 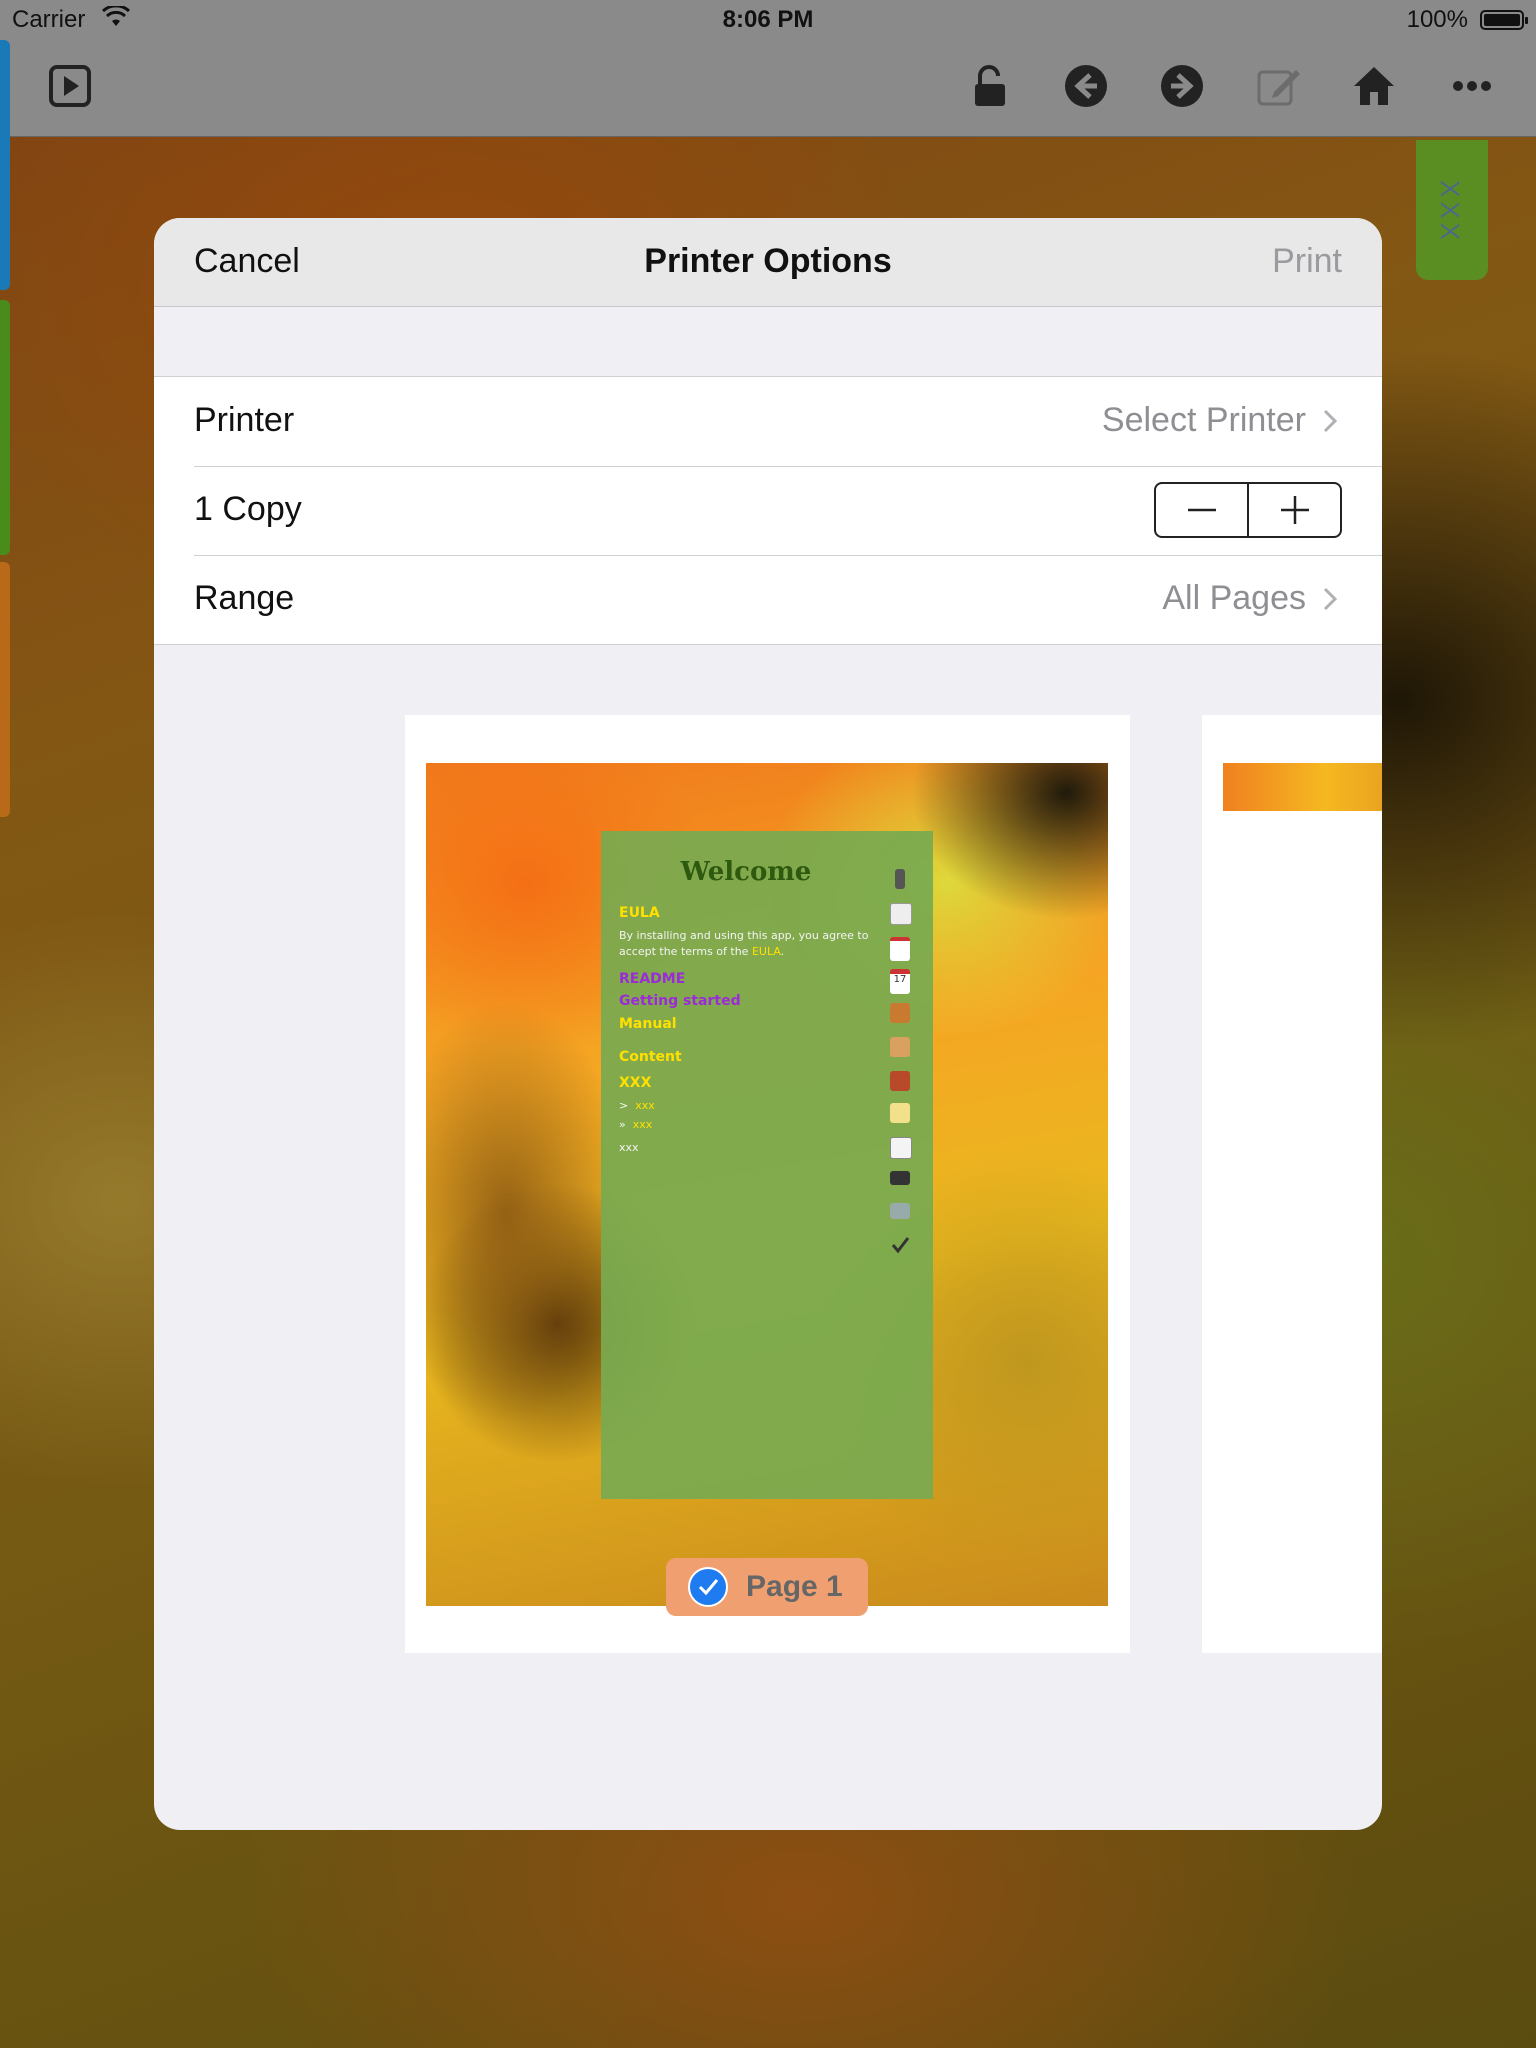 What do you see at coordinates (901, 914) in the screenshot?
I see `document-icon` at bounding box center [901, 914].